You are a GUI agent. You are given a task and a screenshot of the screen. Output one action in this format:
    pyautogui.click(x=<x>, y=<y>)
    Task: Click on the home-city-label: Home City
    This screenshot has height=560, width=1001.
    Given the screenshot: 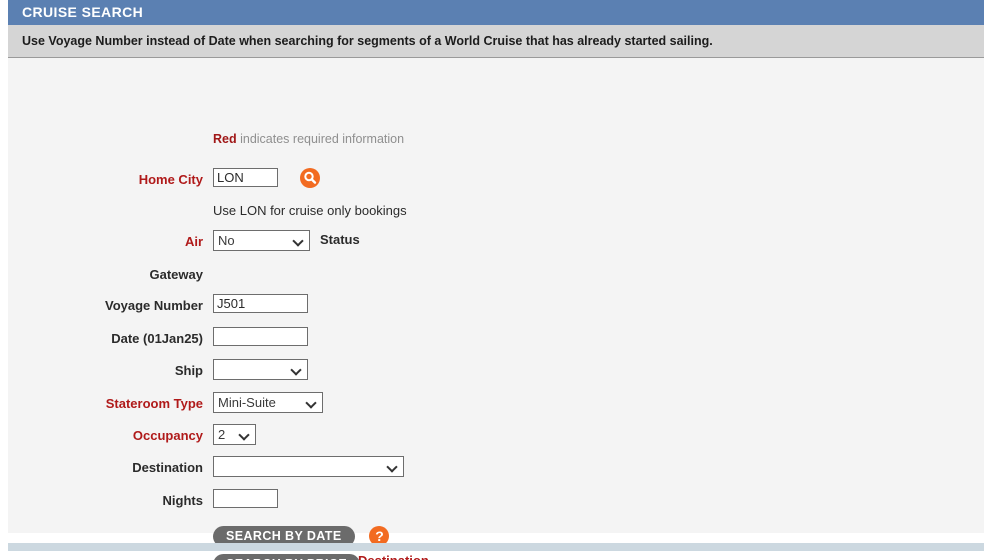 What is the action you would take?
    pyautogui.click(x=170, y=179)
    